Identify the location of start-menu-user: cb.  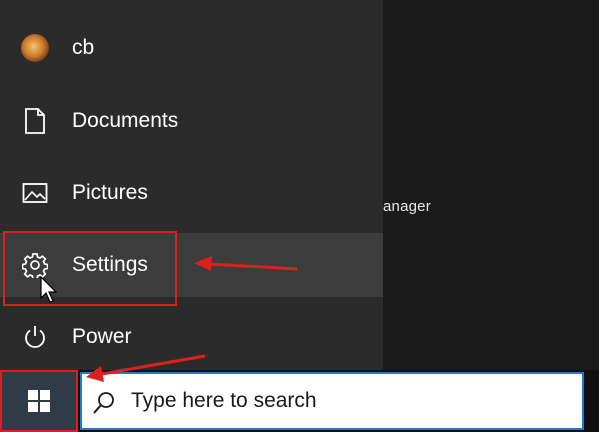
(191, 48).